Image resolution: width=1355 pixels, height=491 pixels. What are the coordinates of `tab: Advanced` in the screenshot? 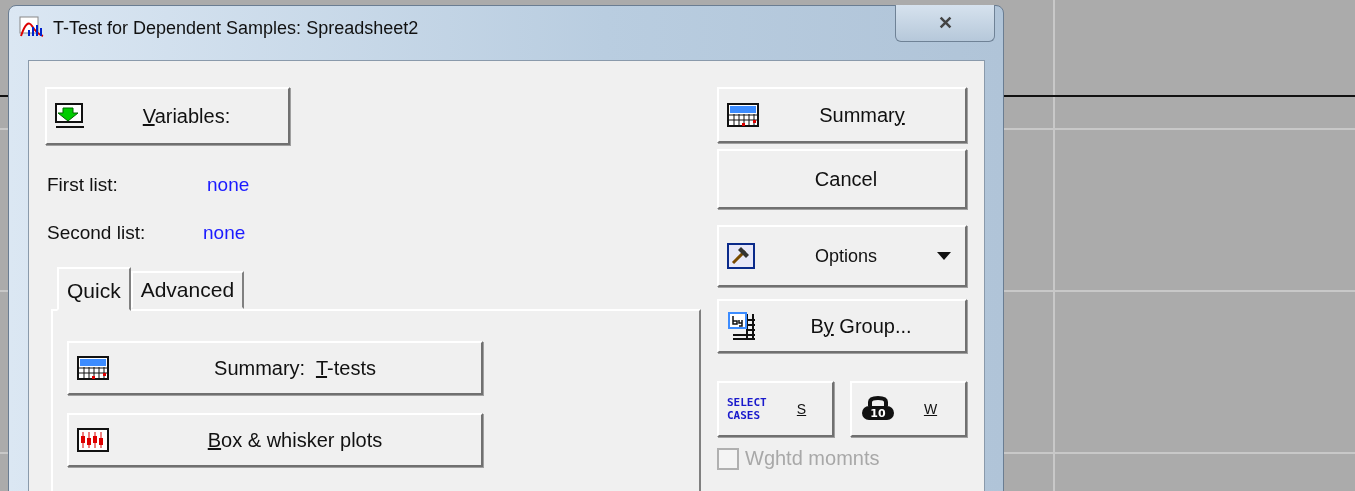 It's located at (187, 290).